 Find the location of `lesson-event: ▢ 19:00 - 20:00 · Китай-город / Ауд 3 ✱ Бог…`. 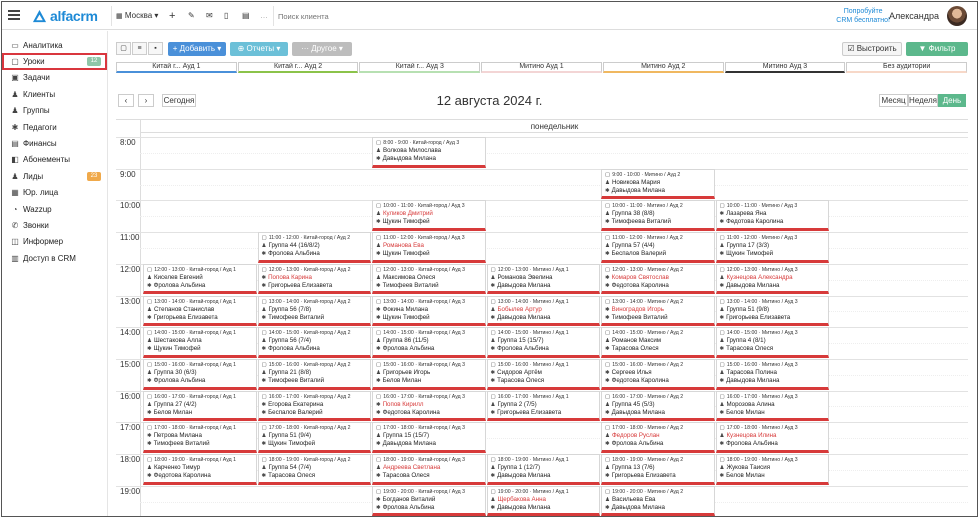

lesson-event: ▢ 19:00 - 20:00 · Китай-город / Ауд 3 ✱ Бог… is located at coordinates (429, 500).